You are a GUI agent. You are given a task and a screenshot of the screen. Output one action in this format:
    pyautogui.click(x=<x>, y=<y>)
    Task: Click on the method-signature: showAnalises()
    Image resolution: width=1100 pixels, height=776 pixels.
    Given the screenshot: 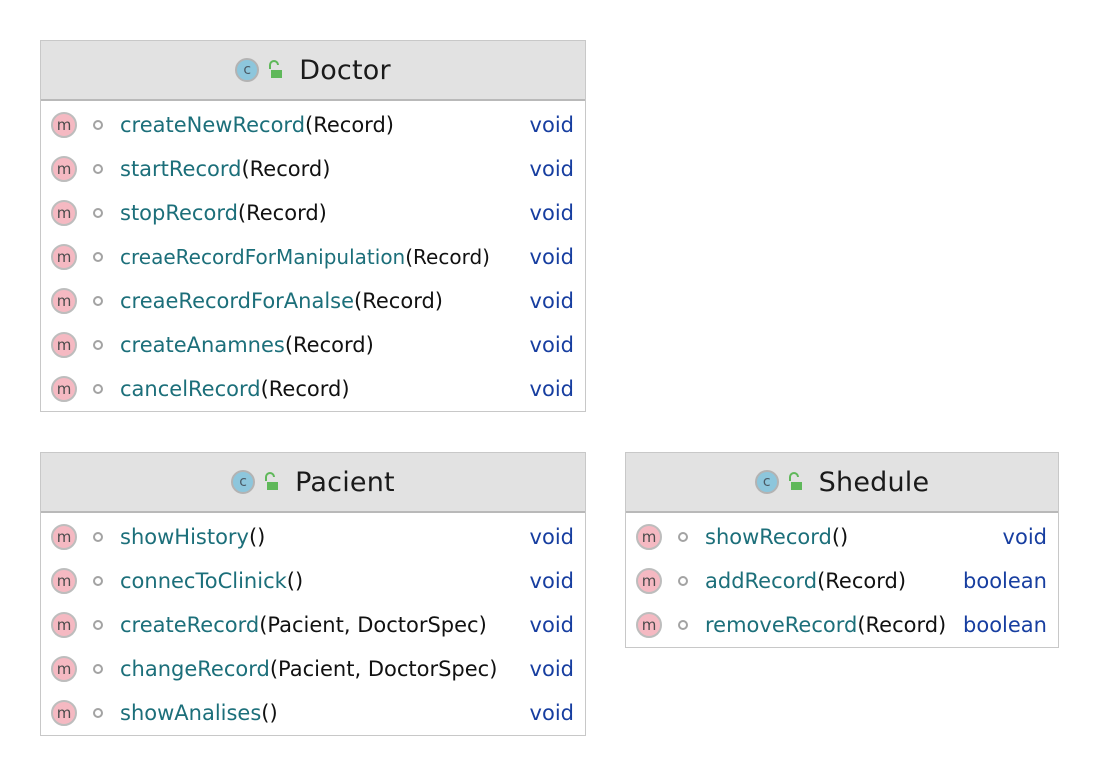 What is the action you would take?
    pyautogui.click(x=199, y=713)
    